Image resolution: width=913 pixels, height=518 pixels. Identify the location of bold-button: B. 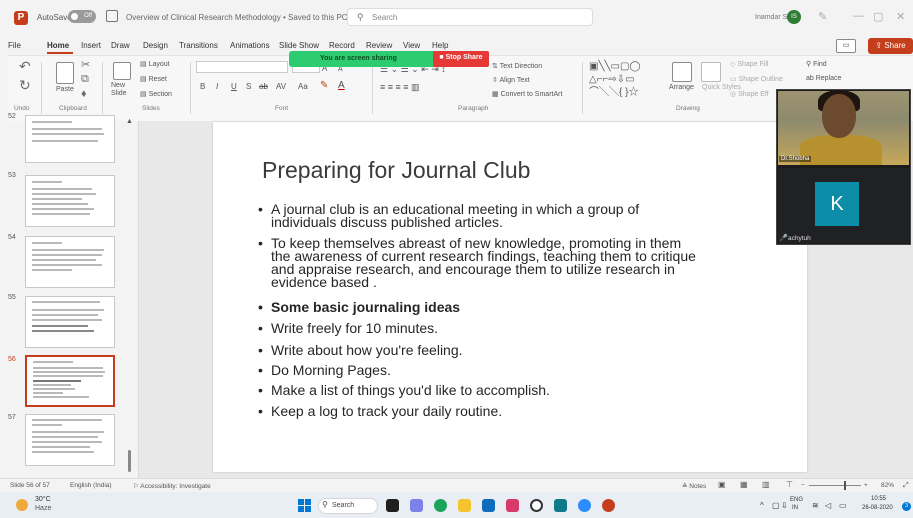
(202, 86).